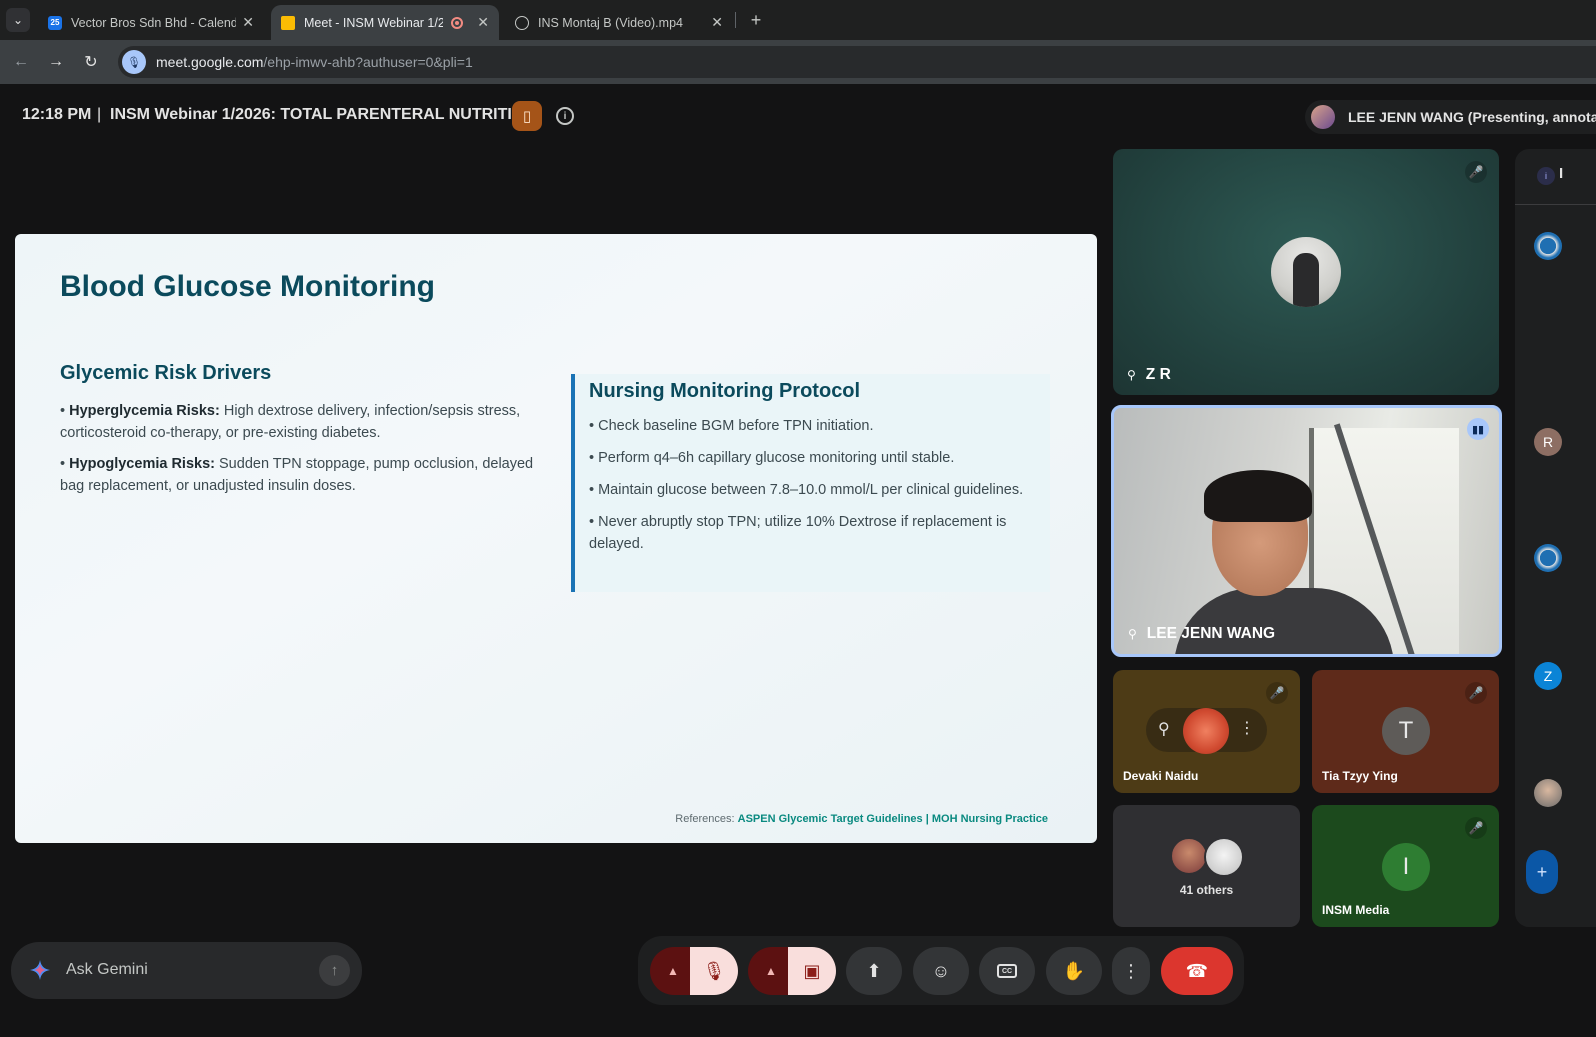 This screenshot has height=1037, width=1596. I want to click on meeting-time: 12:18 PM, so click(57, 114).